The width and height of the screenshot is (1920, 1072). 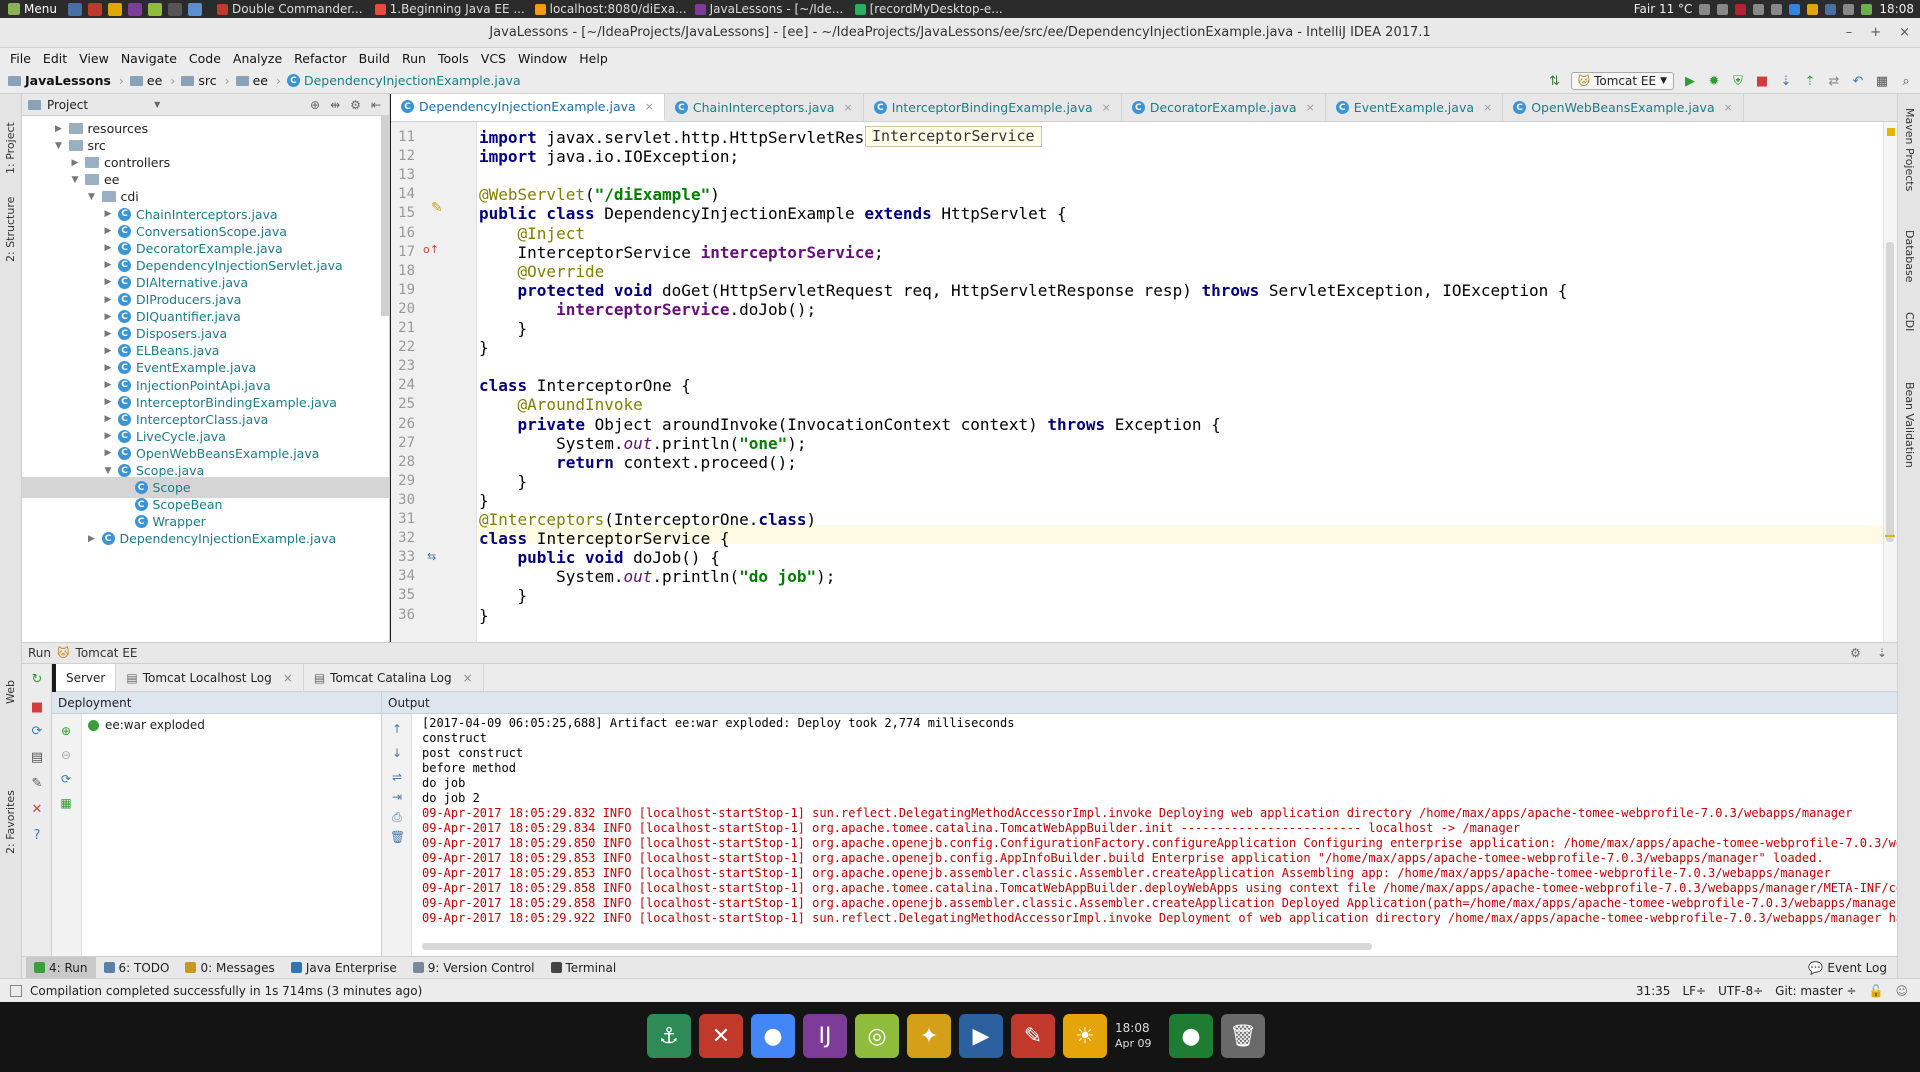 I want to click on code-line: System.out.println("do job");, so click(x=657, y=576).